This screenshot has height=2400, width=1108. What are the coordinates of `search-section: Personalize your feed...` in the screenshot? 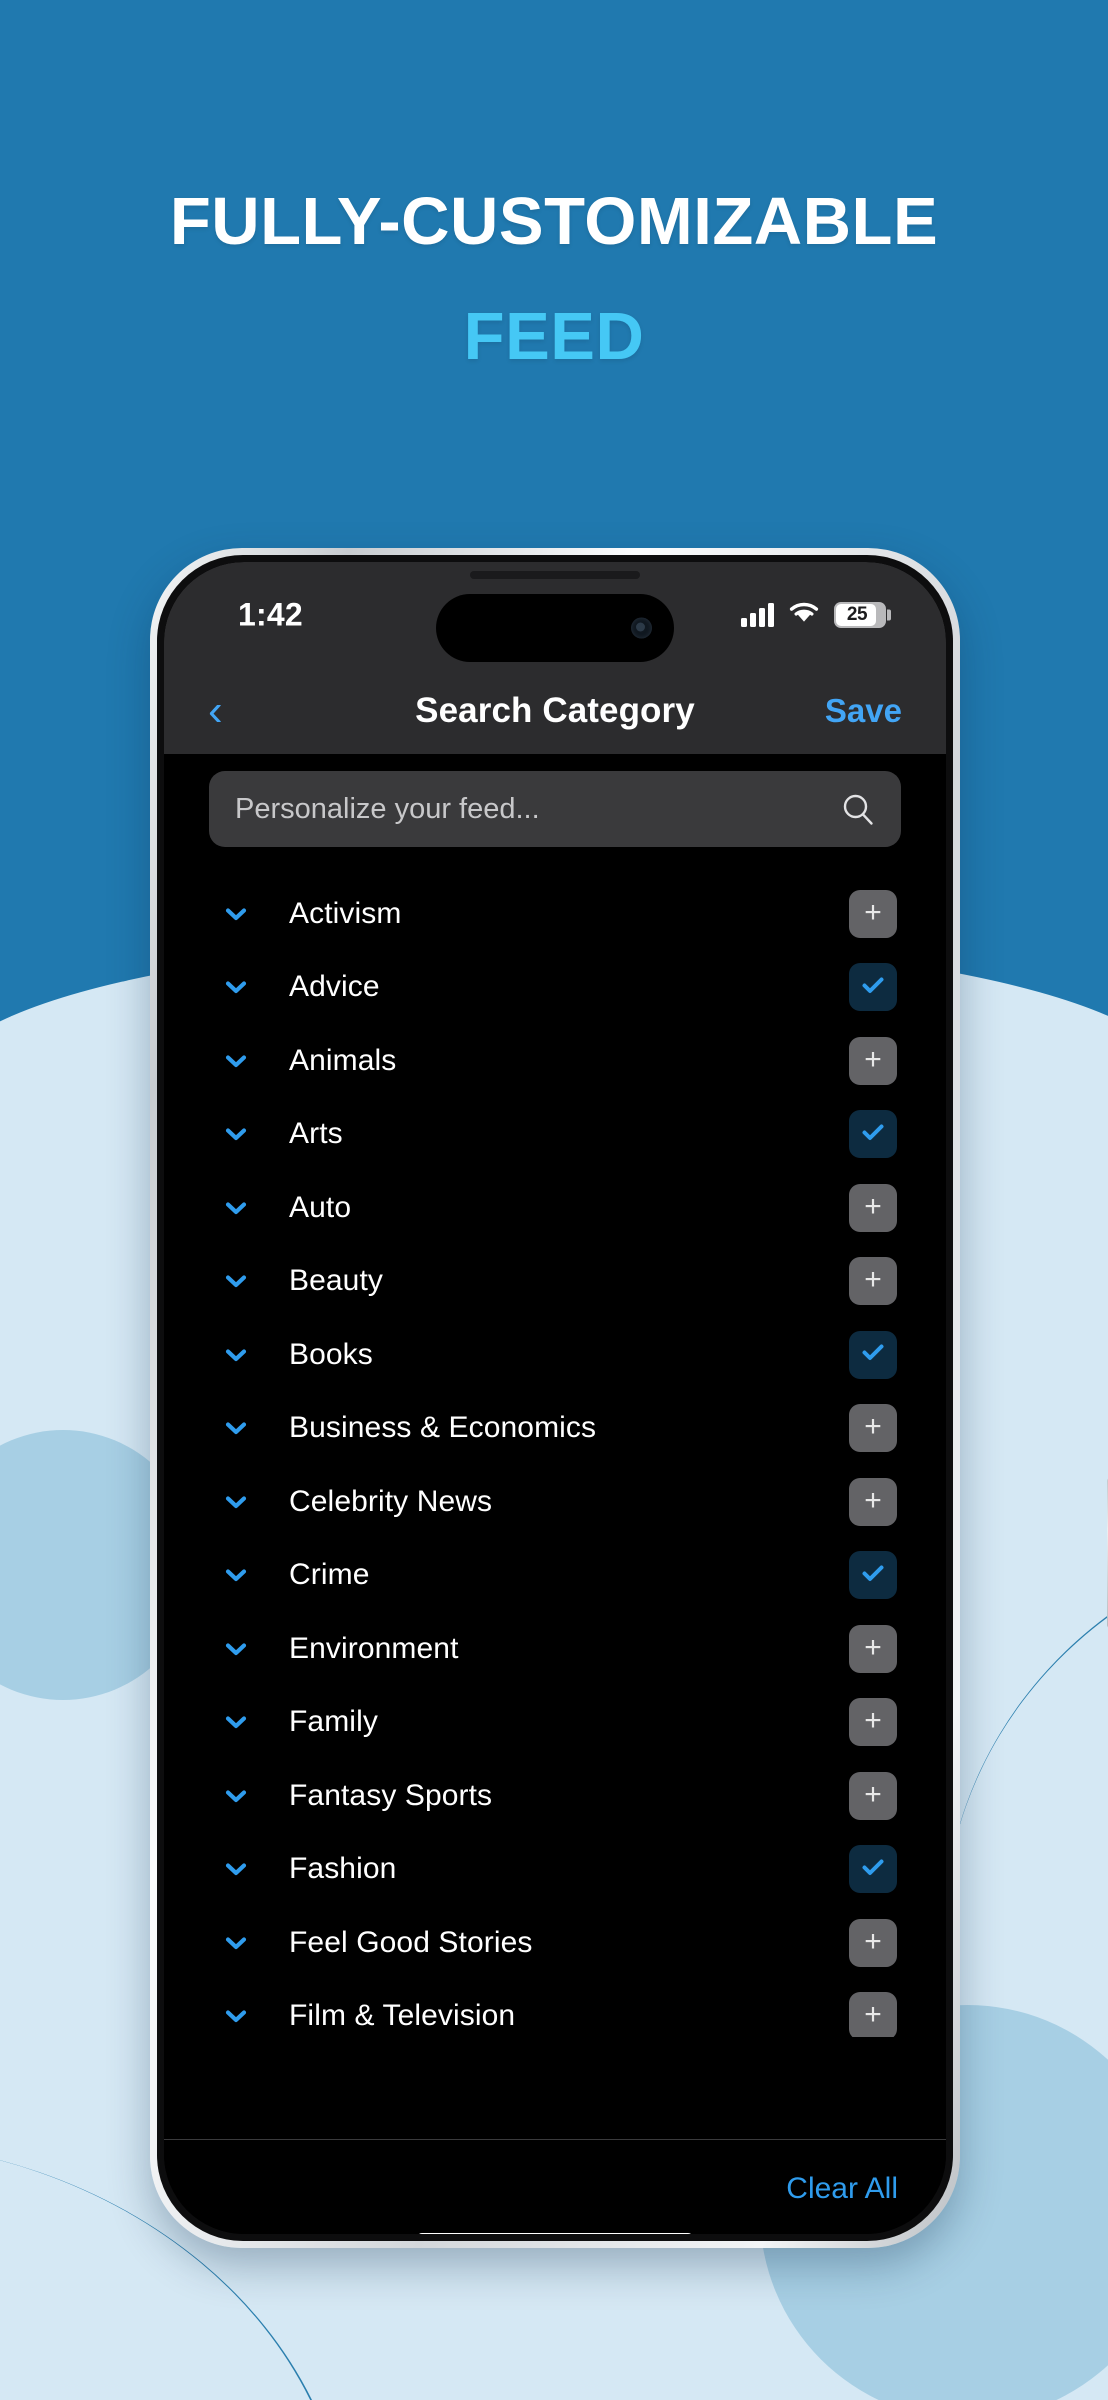 It's located at (555, 800).